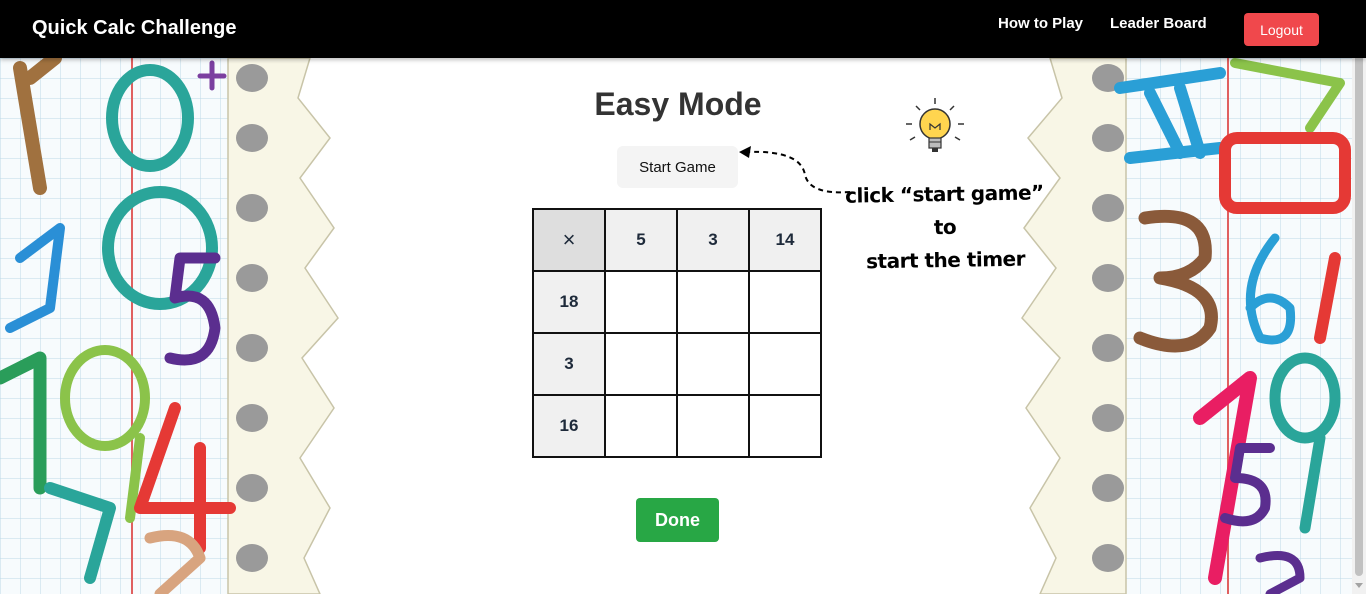  Describe the element at coordinates (569, 426) in the screenshot. I see `row-header: 16` at that location.